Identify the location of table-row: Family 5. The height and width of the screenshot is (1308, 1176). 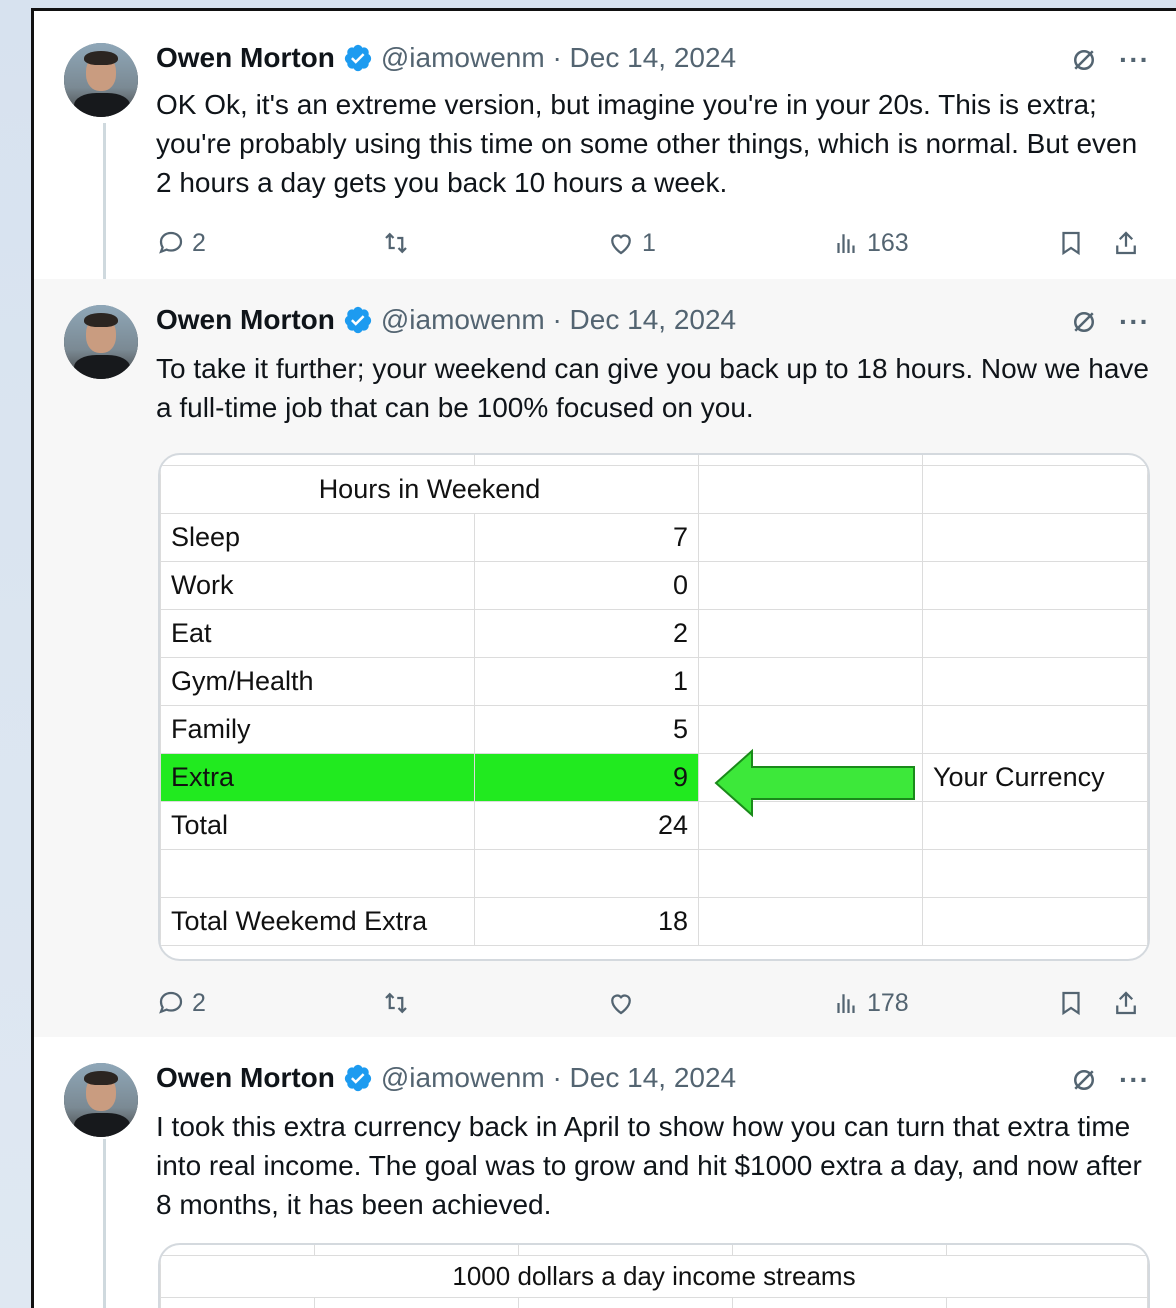
(654, 729).